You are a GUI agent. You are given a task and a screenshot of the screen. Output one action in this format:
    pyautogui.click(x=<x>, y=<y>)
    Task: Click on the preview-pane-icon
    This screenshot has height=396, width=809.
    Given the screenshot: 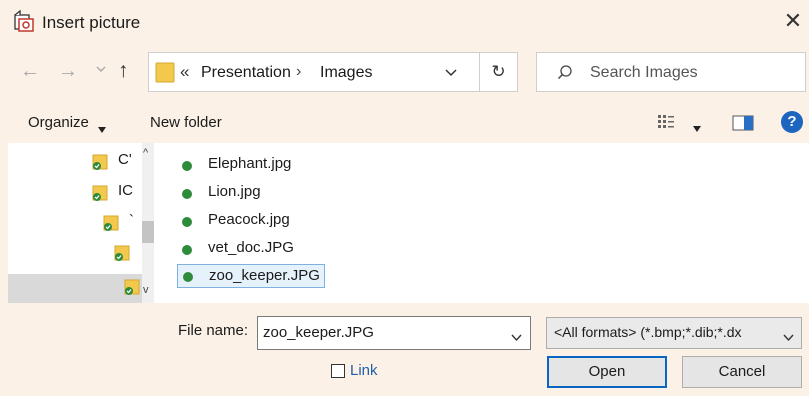 What is the action you would take?
    pyautogui.click(x=743, y=123)
    